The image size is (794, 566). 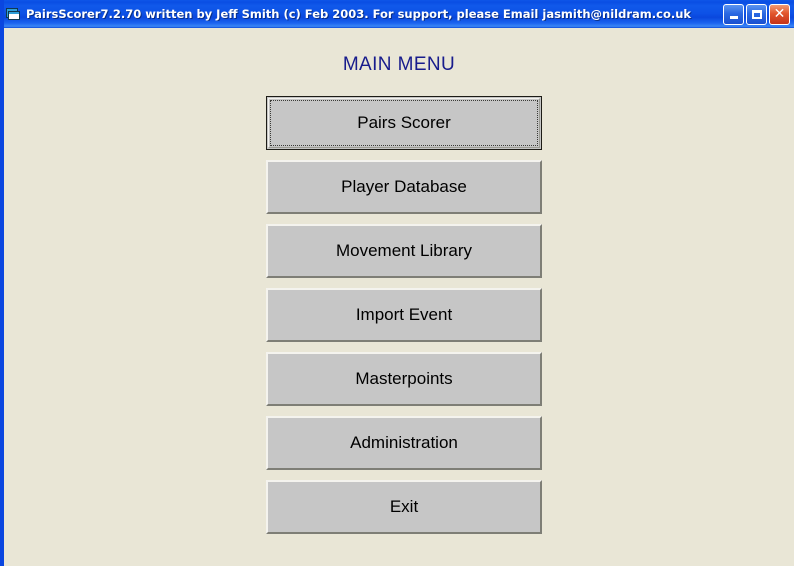 I want to click on close-icon: ✕, so click(x=779, y=14).